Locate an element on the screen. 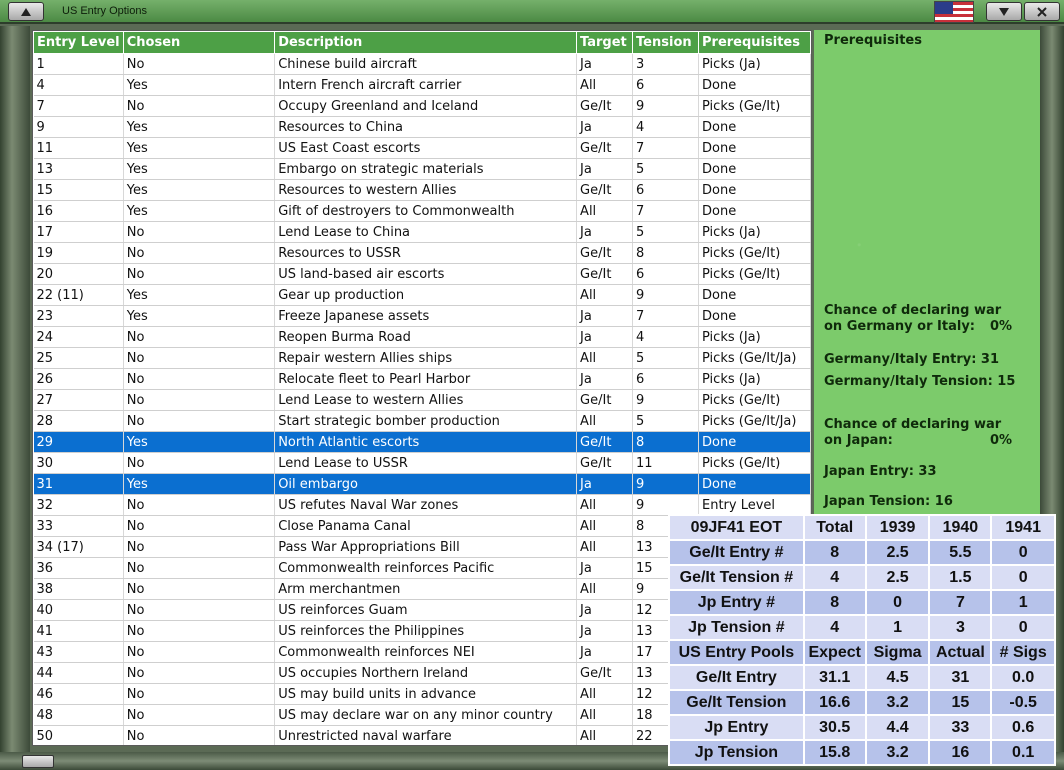  stats-row-label: Jp Tension # is located at coordinates (736, 627).